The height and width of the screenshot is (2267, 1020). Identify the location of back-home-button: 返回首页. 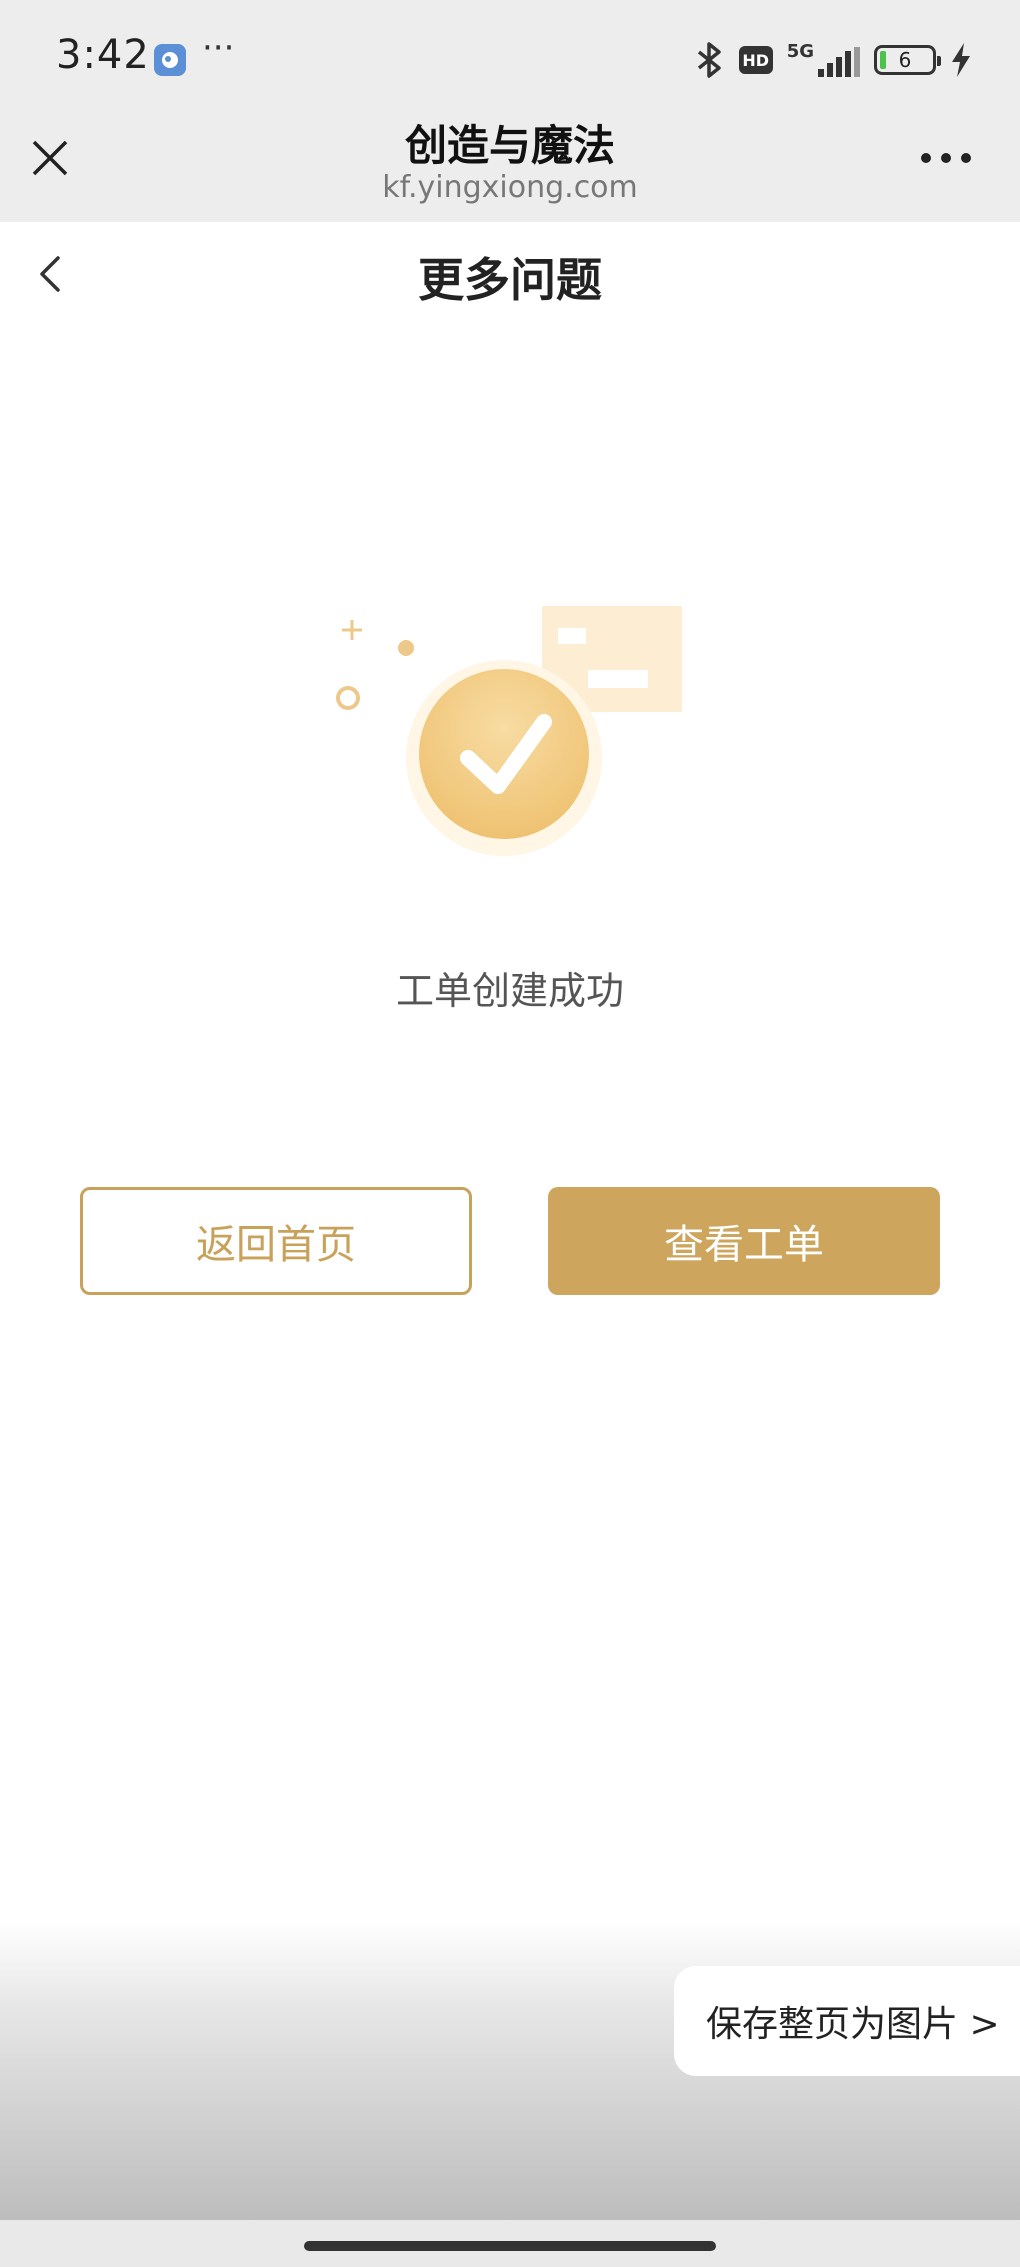
(276, 1241).